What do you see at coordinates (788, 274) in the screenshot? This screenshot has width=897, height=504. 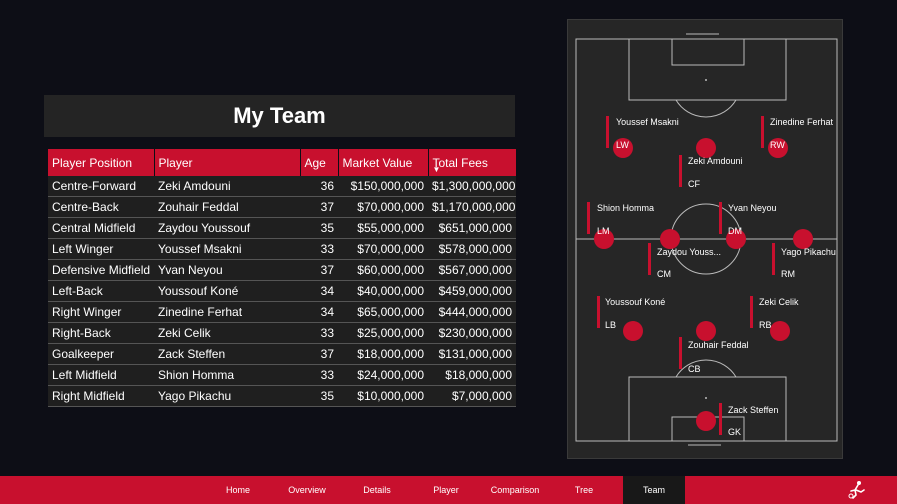 I see `player-position-code: RM` at bounding box center [788, 274].